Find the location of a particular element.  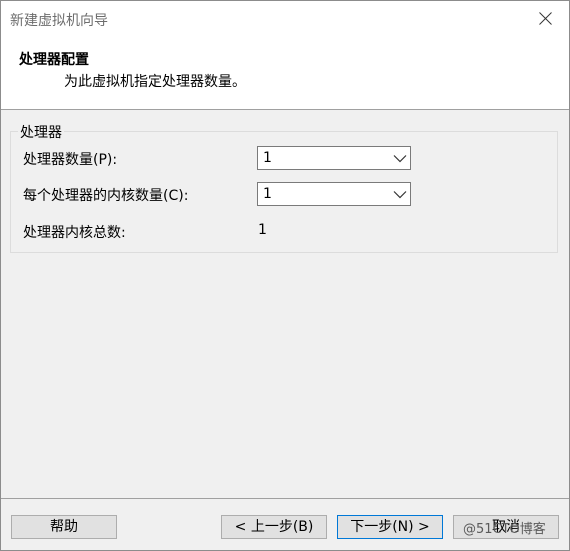

help-button: 帮助 is located at coordinates (64, 527).